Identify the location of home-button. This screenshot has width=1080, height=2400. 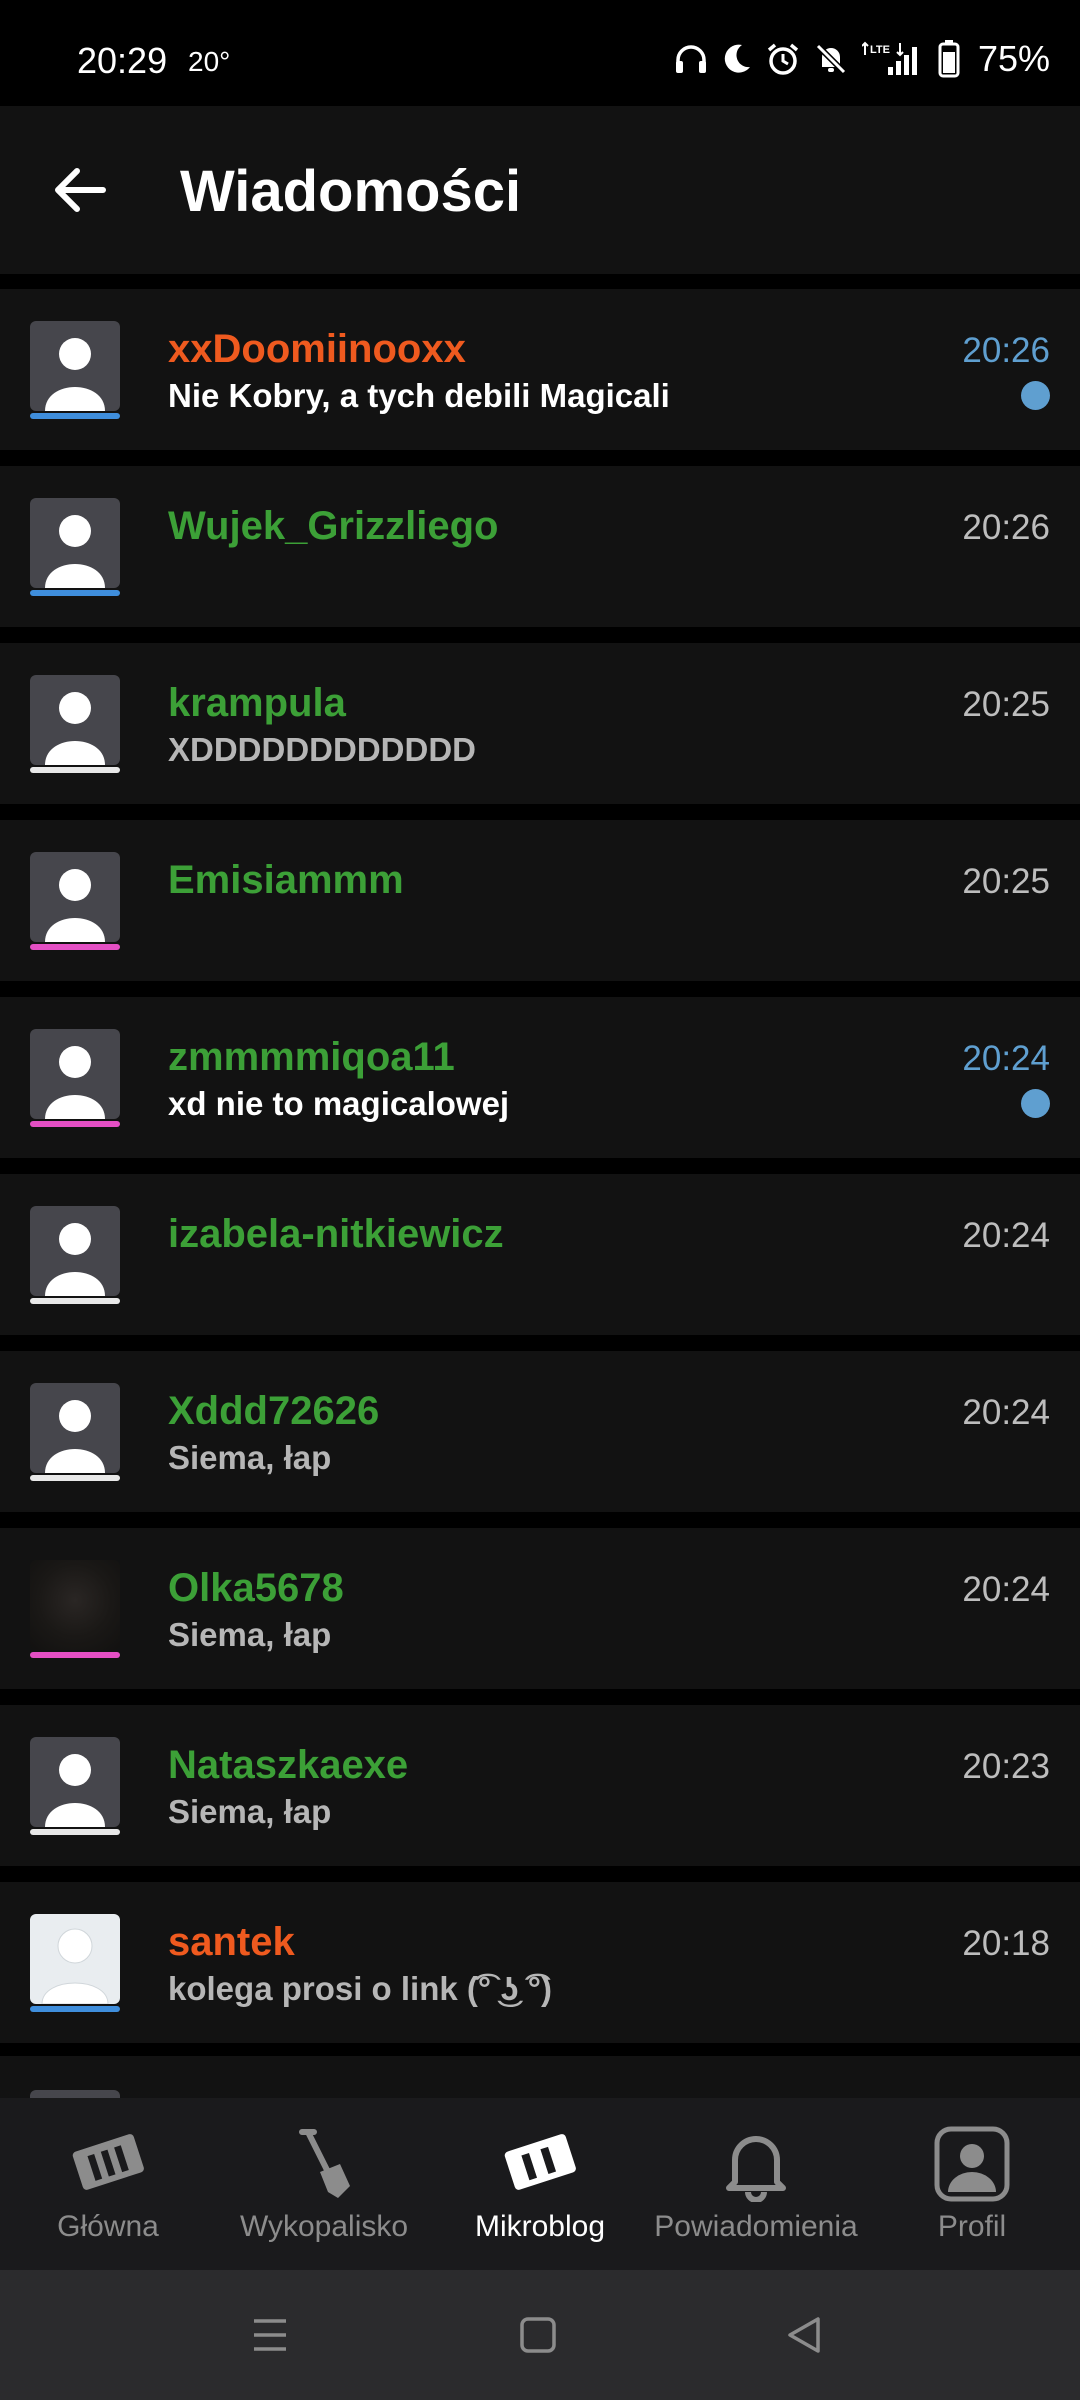
(538, 2335).